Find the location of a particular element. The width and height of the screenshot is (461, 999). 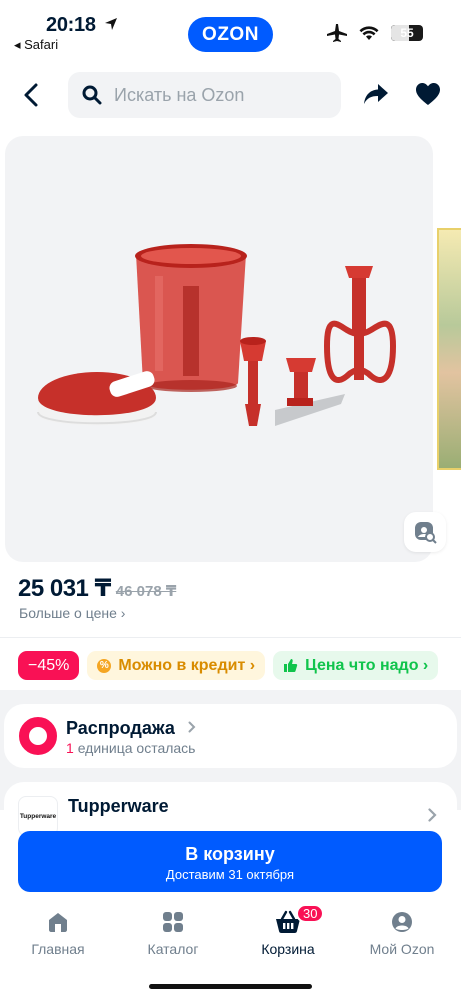

status-icons: 55 is located at coordinates (375, 33).